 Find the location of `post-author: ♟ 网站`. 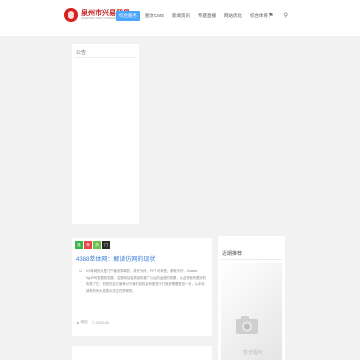

post-author: ♟ 网站 is located at coordinates (82, 322).